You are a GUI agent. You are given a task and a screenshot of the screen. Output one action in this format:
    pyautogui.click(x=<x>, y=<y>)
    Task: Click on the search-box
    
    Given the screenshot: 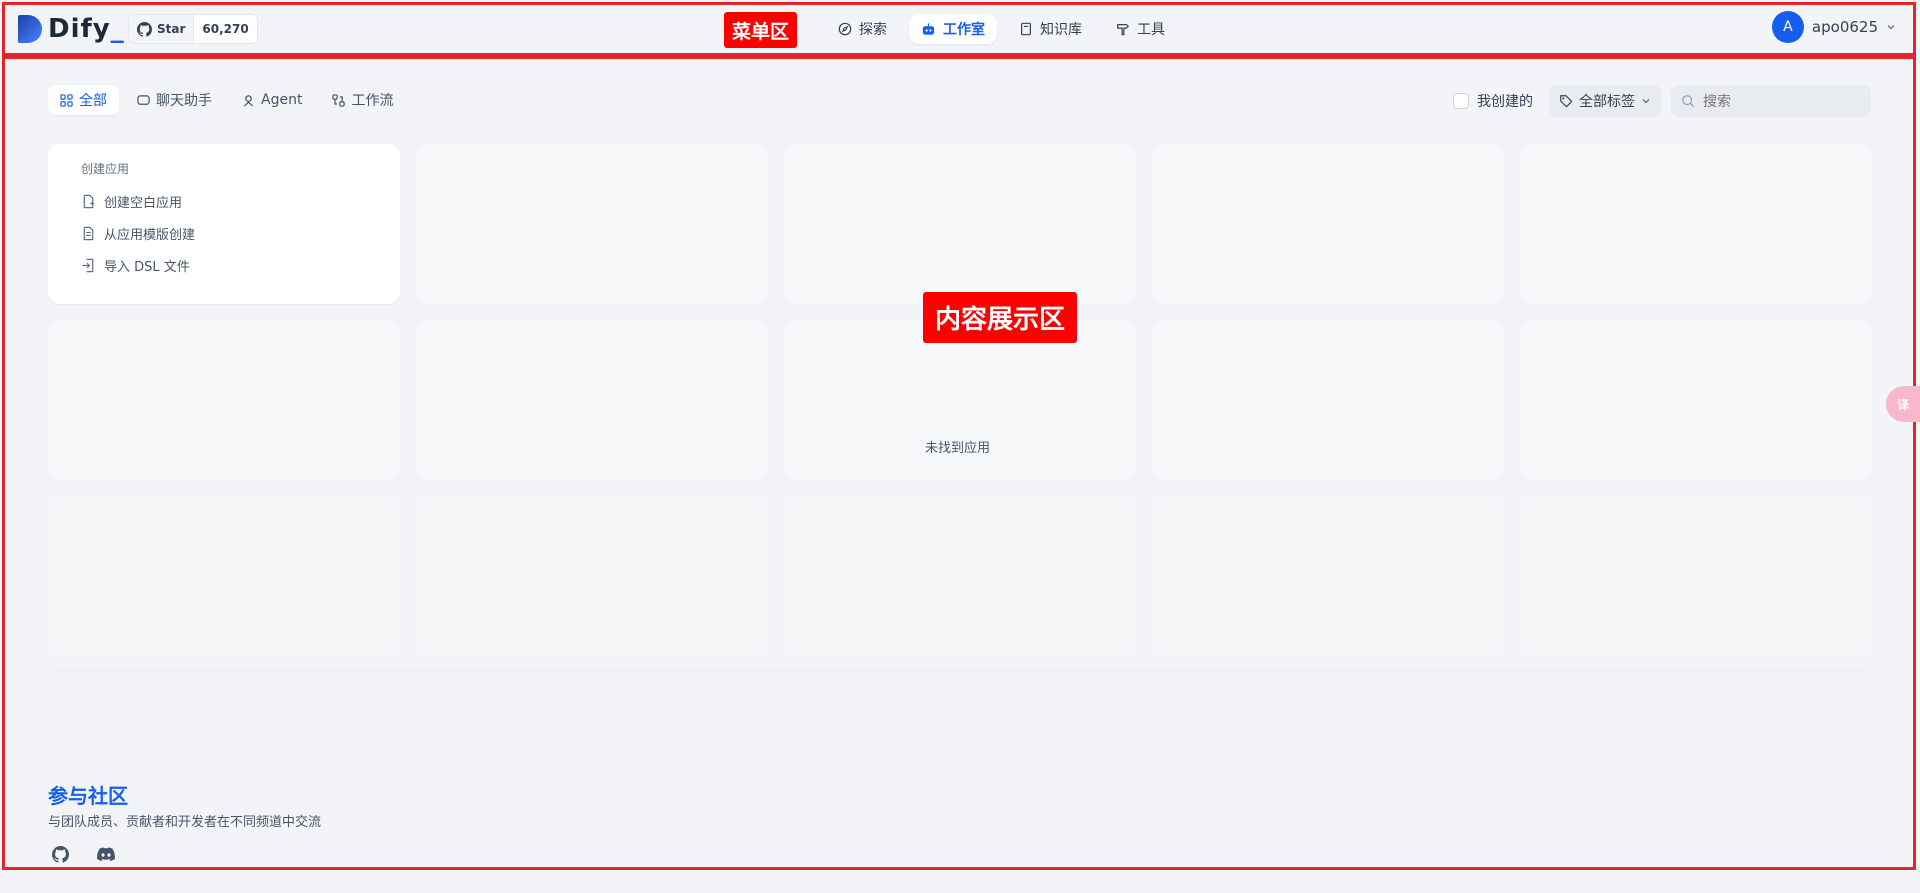 What is the action you would take?
    pyautogui.click(x=1771, y=101)
    